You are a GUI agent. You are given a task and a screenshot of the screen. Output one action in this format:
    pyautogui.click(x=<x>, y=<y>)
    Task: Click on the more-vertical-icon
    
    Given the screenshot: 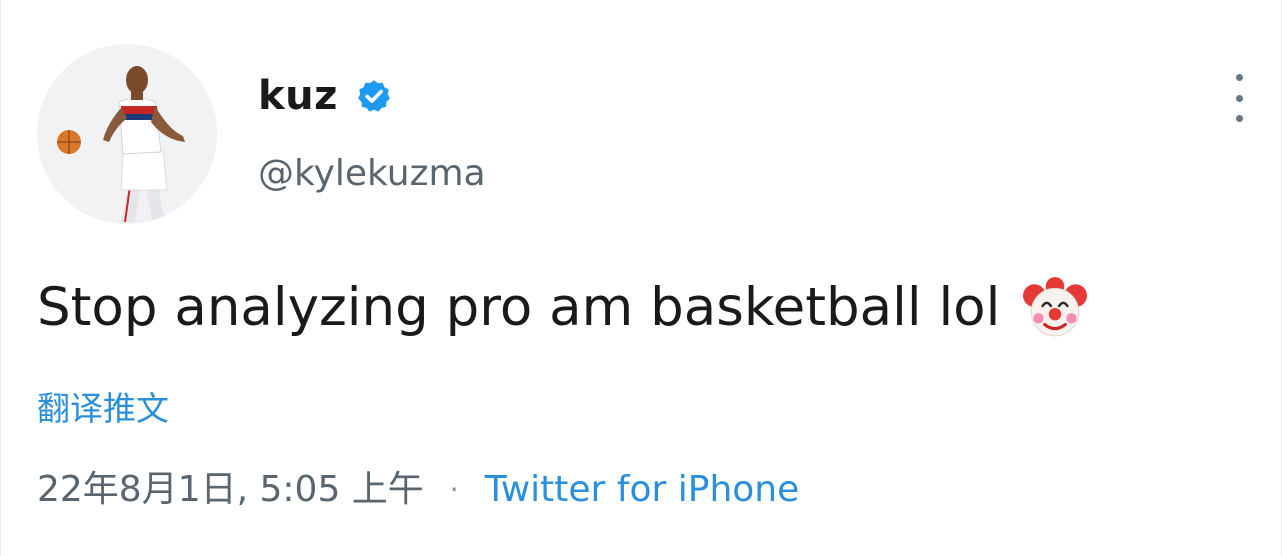 What is the action you would take?
    pyautogui.click(x=1239, y=98)
    